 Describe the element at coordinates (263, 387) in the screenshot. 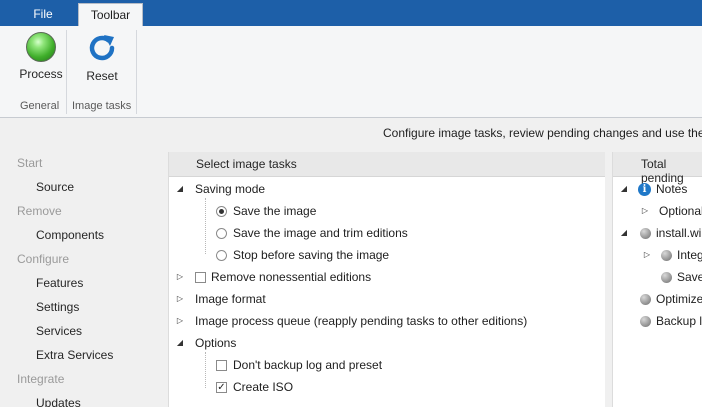

I see `option-create-iso-label: Create ISO` at that location.